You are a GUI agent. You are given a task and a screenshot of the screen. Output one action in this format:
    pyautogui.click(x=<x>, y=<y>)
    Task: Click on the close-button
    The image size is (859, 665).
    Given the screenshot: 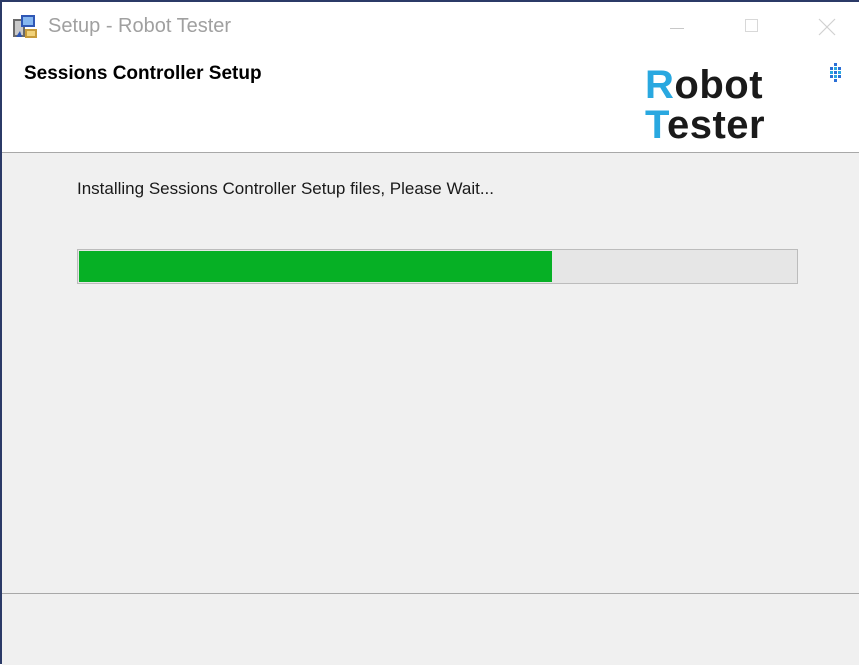 What is the action you would take?
    pyautogui.click(x=824, y=26)
    